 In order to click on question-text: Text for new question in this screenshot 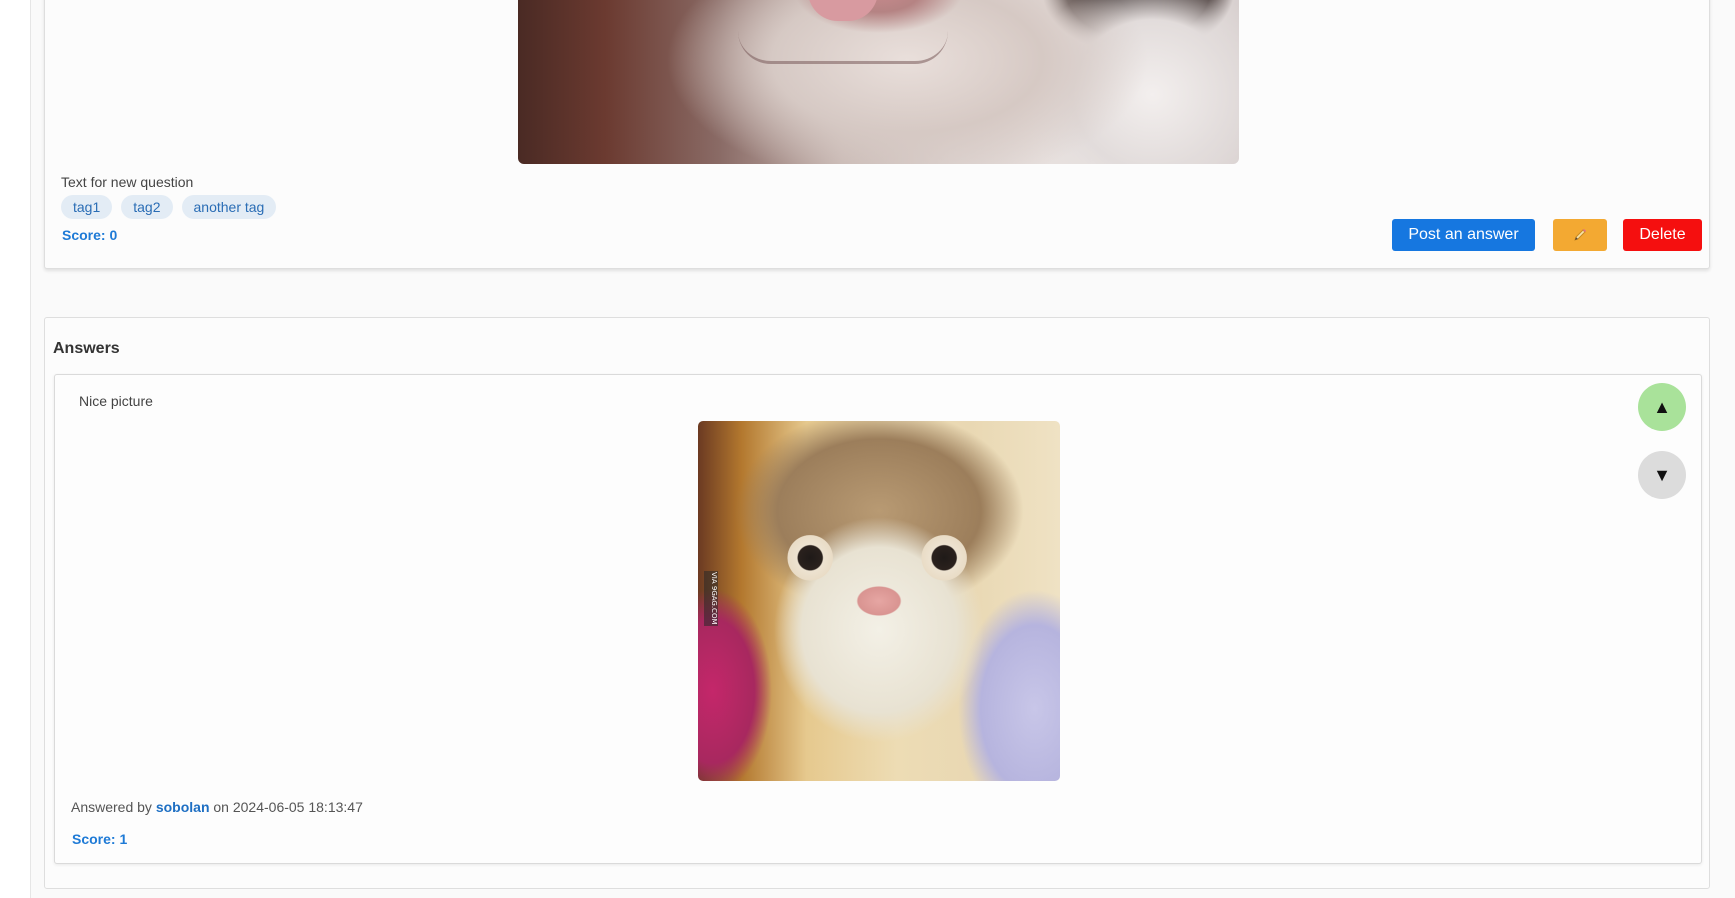, I will do `click(127, 182)`.